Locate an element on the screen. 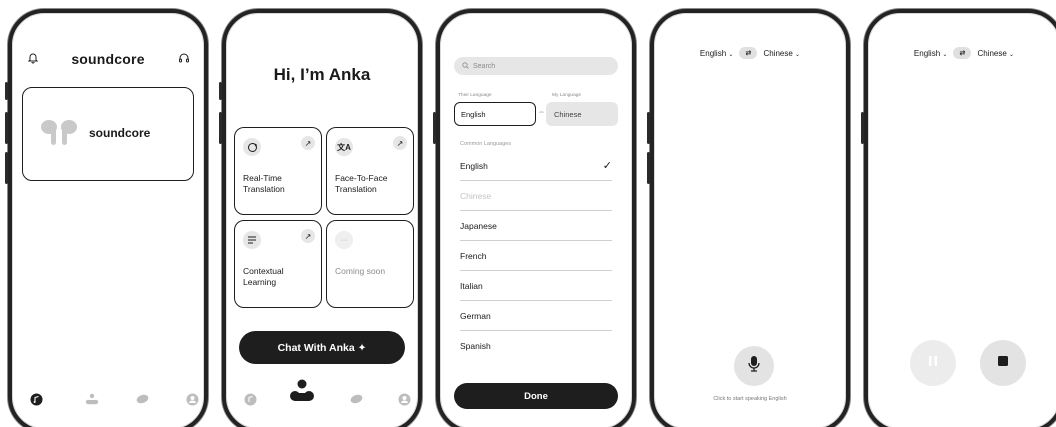  tile-label: Contextual Learning is located at coordinates (263, 276).